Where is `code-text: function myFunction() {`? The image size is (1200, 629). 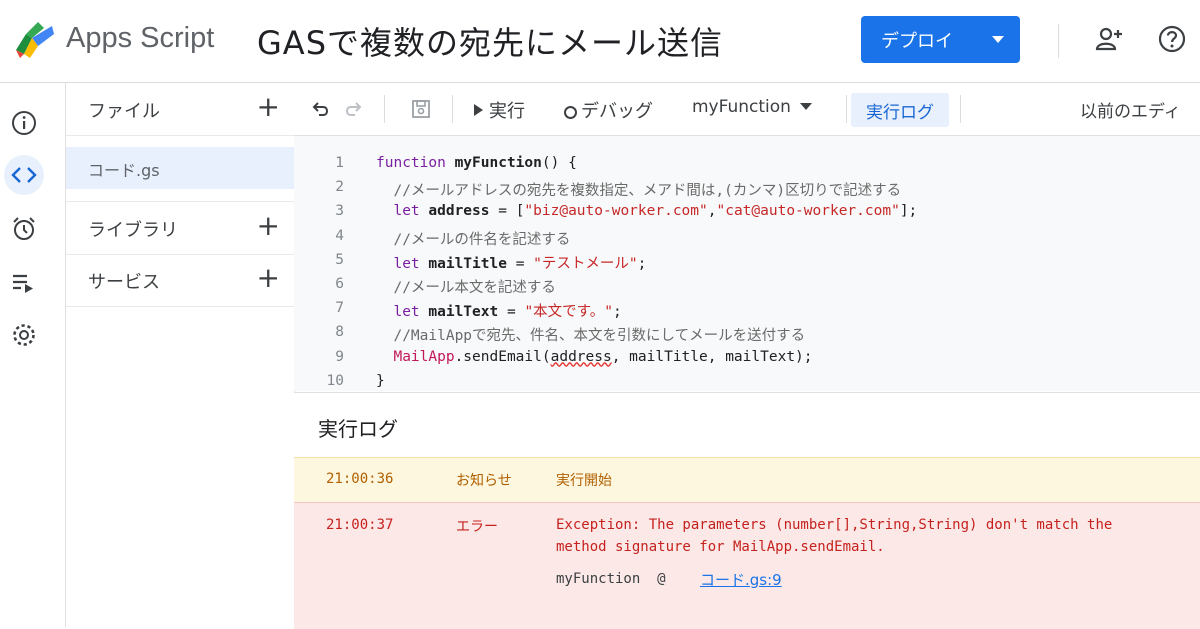
code-text: function myFunction() { is located at coordinates (476, 163).